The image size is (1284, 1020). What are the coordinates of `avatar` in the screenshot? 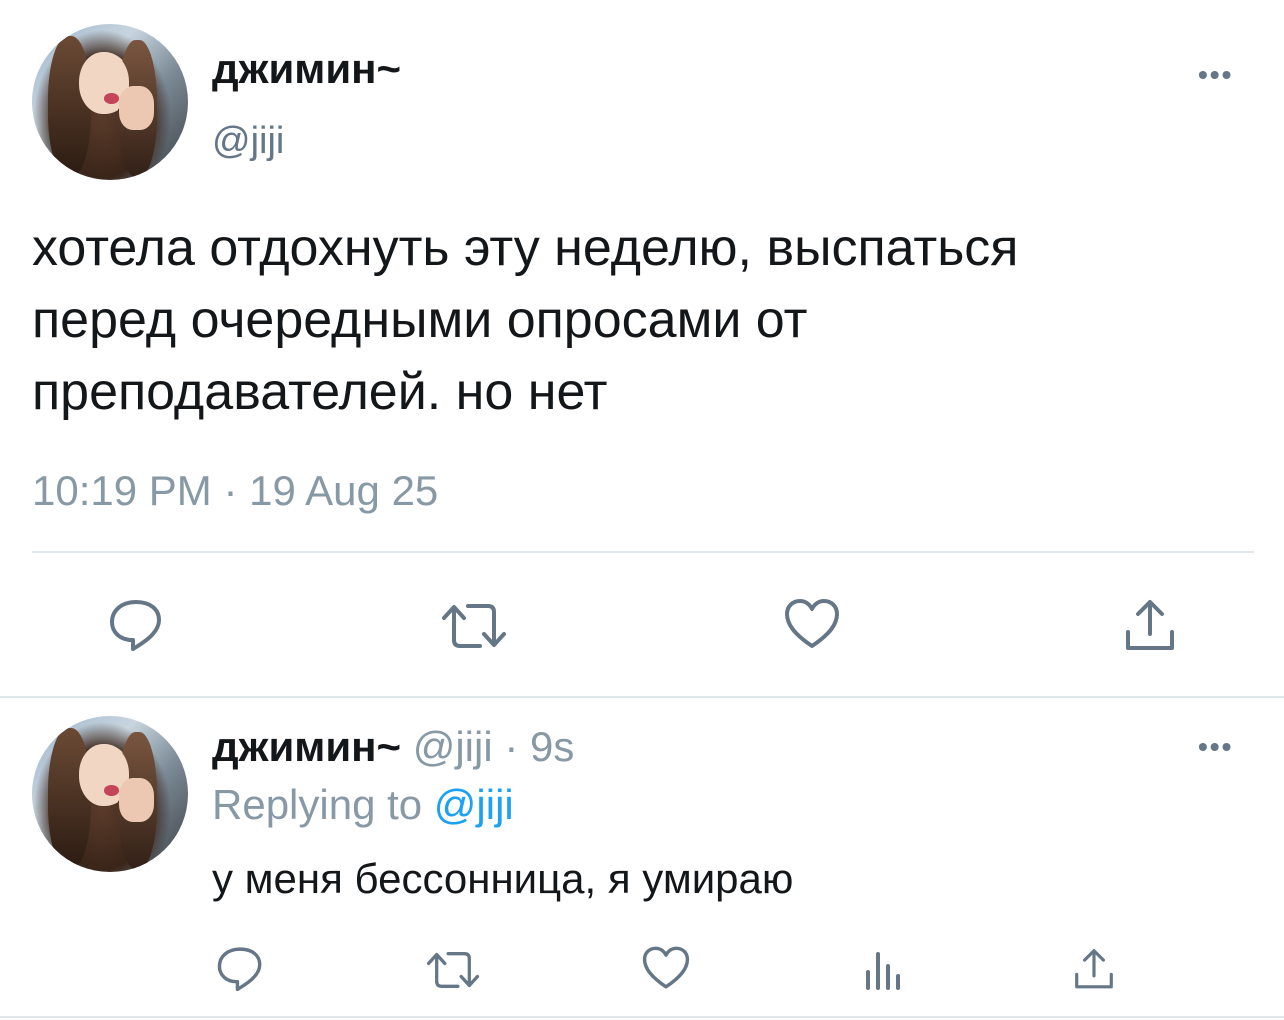 It's located at (110, 102).